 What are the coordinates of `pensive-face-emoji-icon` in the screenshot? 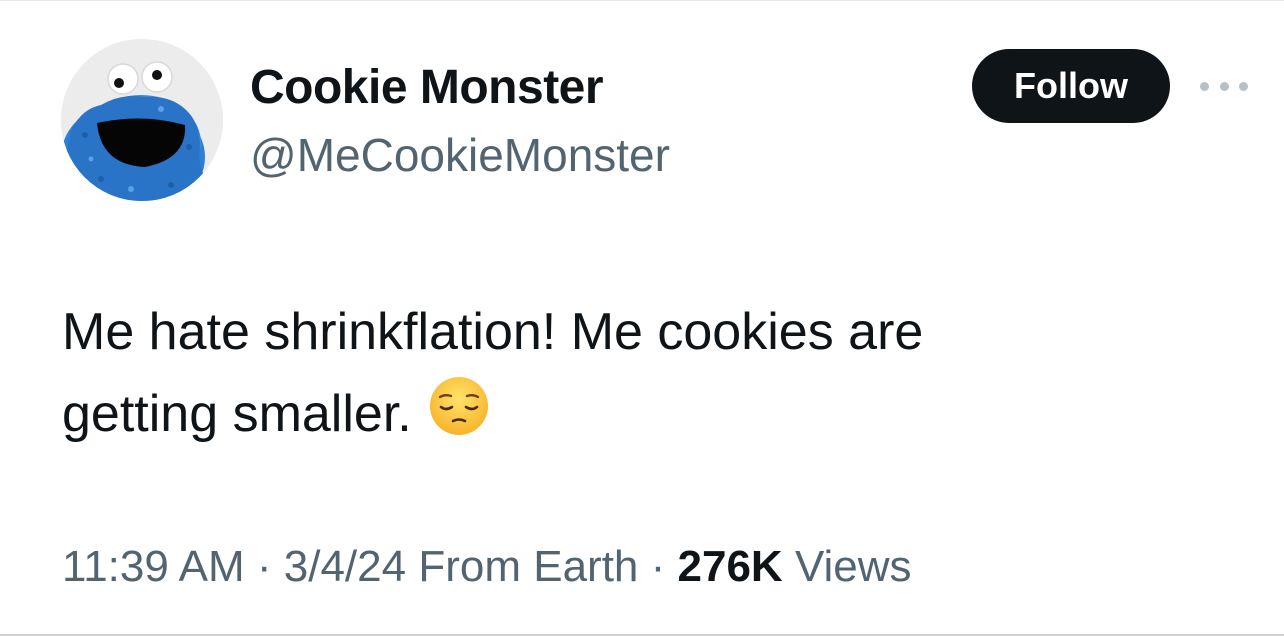 It's located at (459, 418).